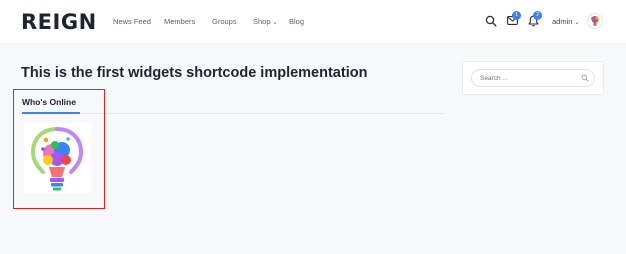  I want to click on nav-item-groups: Groups, so click(224, 21).